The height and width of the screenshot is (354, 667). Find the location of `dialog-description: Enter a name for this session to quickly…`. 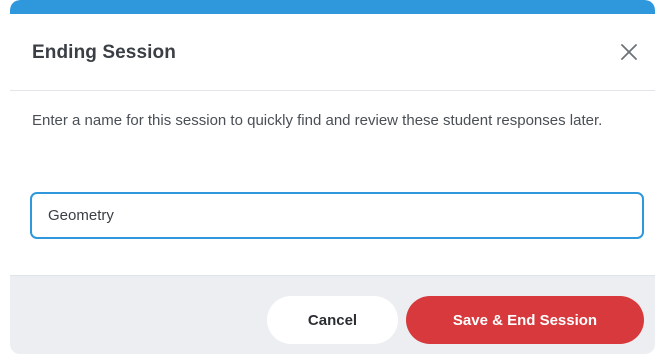

dialog-description: Enter a name for this session to quickly… is located at coordinates (317, 120).